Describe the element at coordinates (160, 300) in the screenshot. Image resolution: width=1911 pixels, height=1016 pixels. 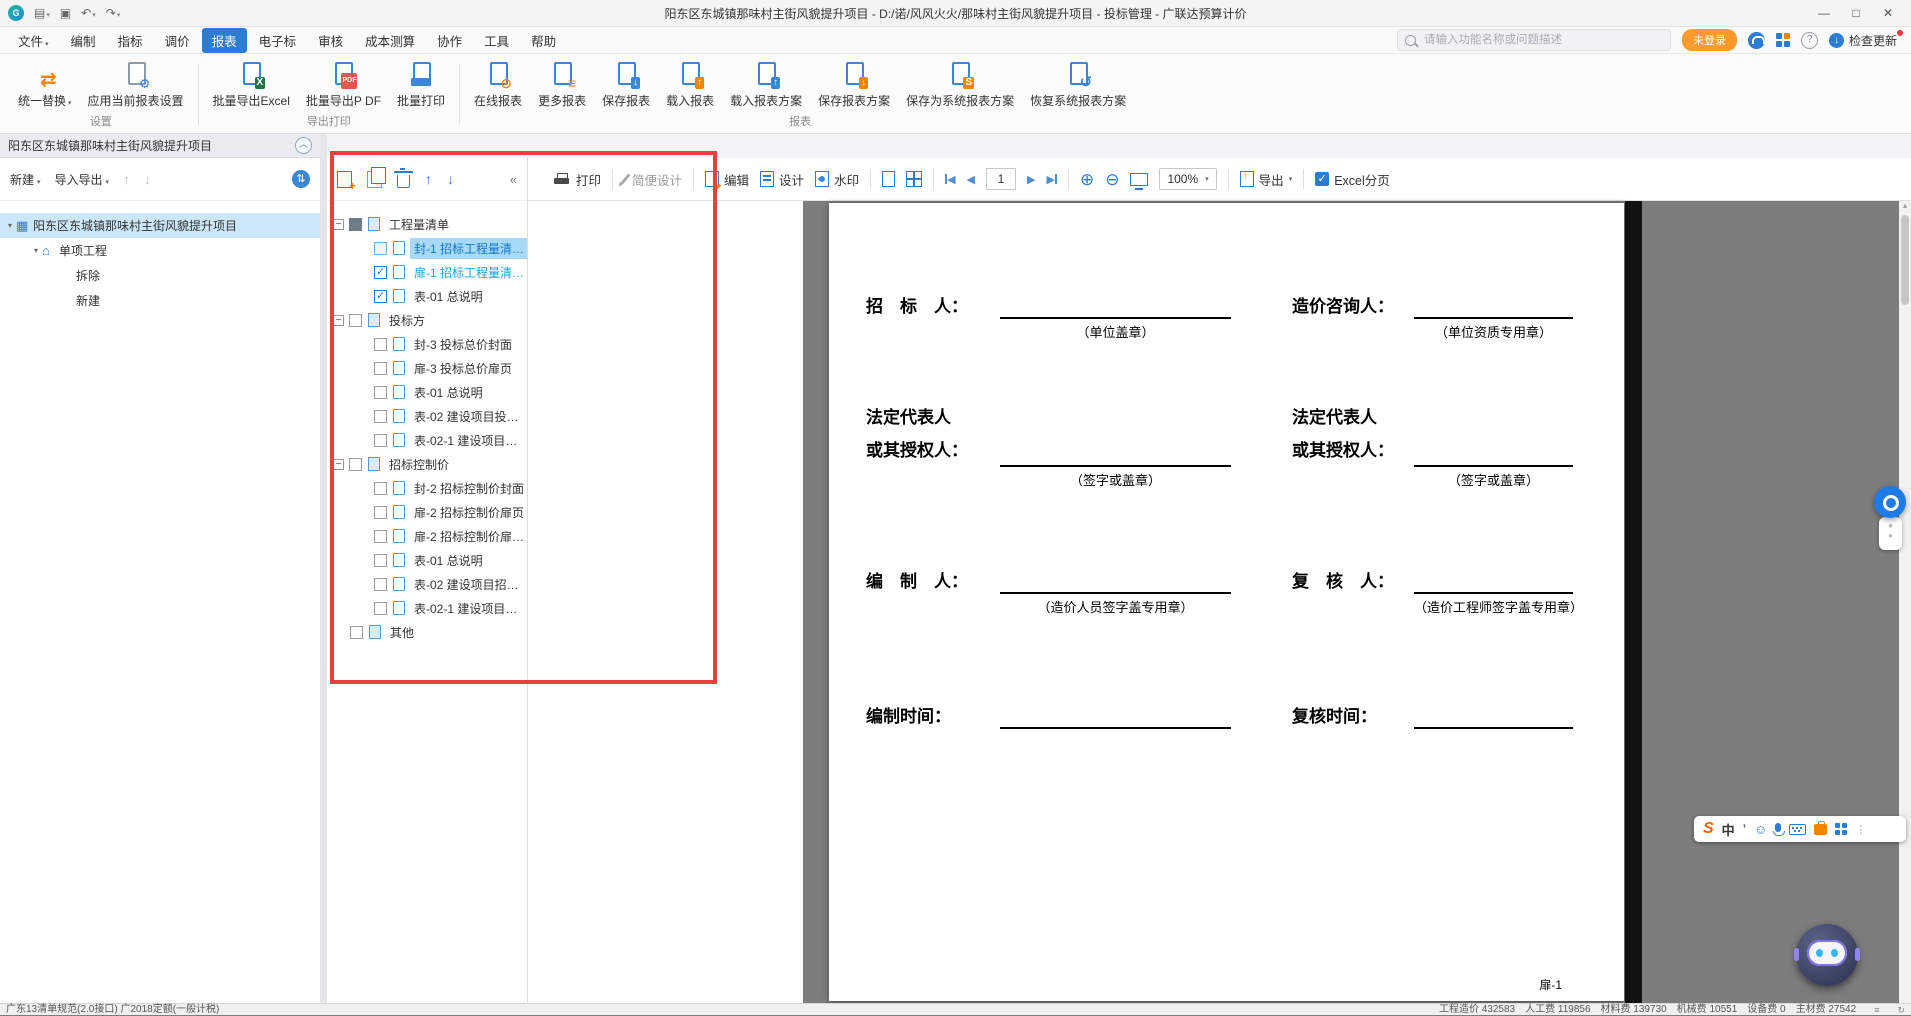
I see `project-tree-item: ▾ 新建` at that location.